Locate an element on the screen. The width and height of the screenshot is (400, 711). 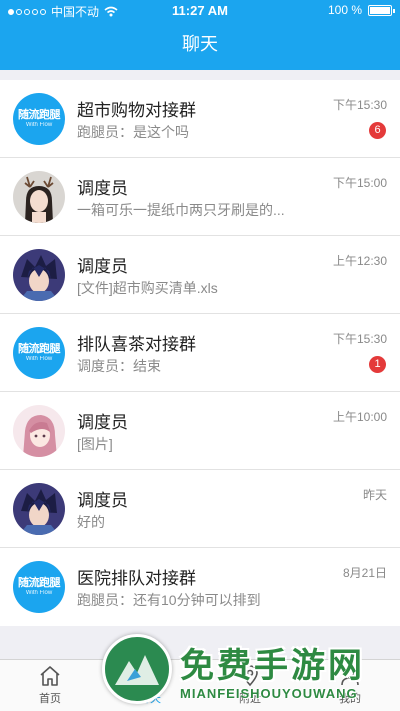
chat-time: 8月21日 is located at coordinates (364, 573).